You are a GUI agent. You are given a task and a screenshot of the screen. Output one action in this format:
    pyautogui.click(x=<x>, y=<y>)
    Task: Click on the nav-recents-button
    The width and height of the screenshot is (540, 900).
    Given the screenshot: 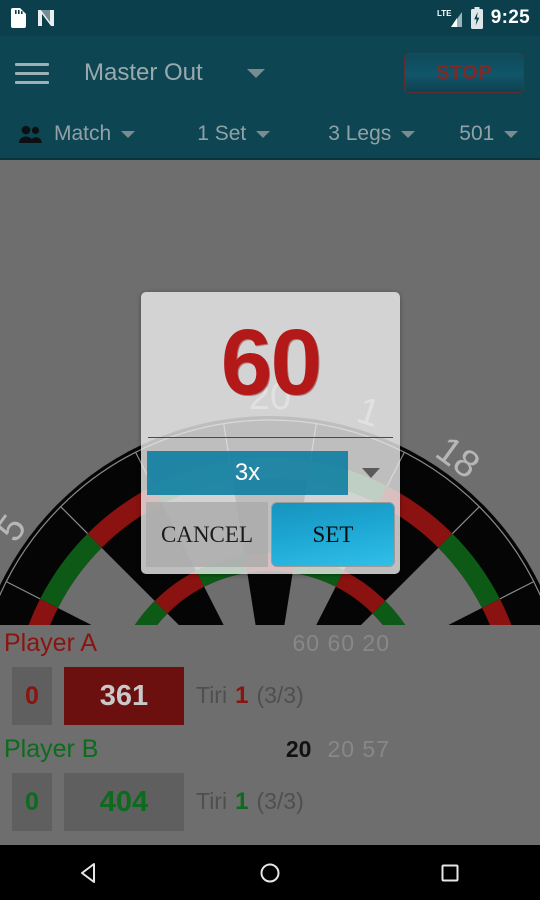 What is the action you would take?
    pyautogui.click(x=450, y=872)
    